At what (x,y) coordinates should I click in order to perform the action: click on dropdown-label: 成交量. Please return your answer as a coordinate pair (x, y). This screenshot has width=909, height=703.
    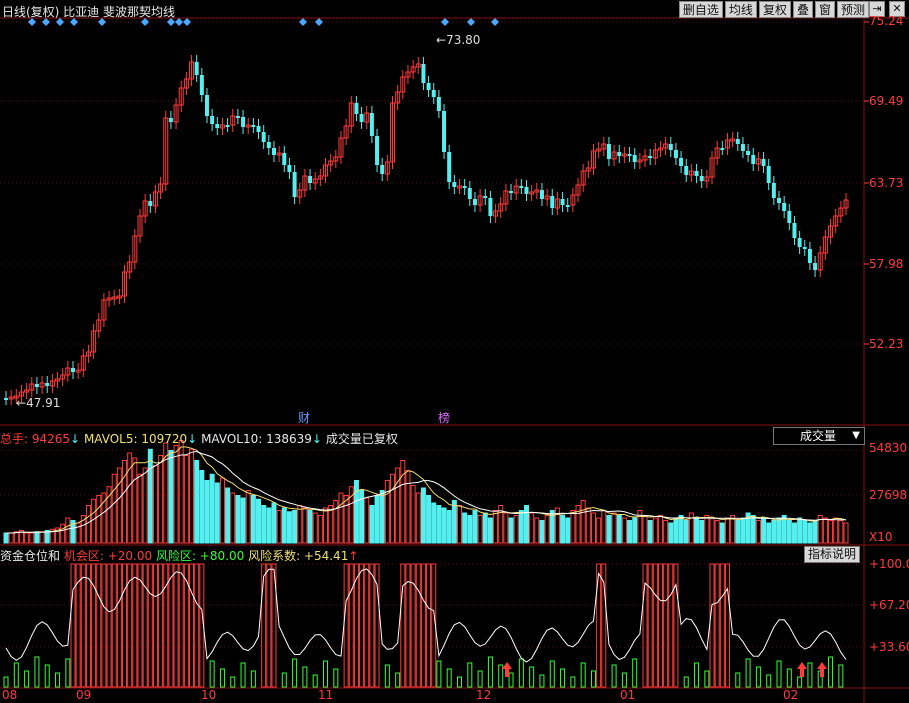
    Looking at the image, I should click on (818, 436).